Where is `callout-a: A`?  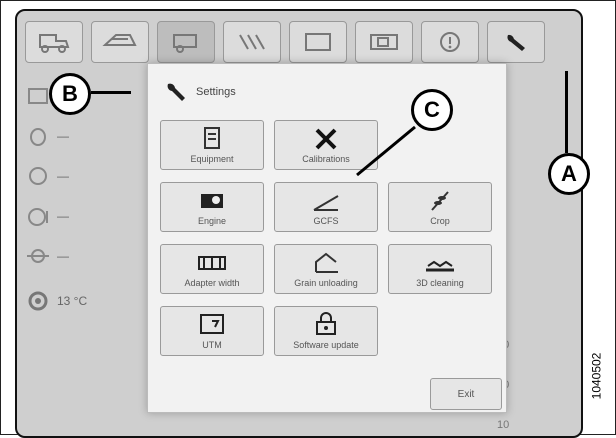
callout-a: A is located at coordinates (569, 174).